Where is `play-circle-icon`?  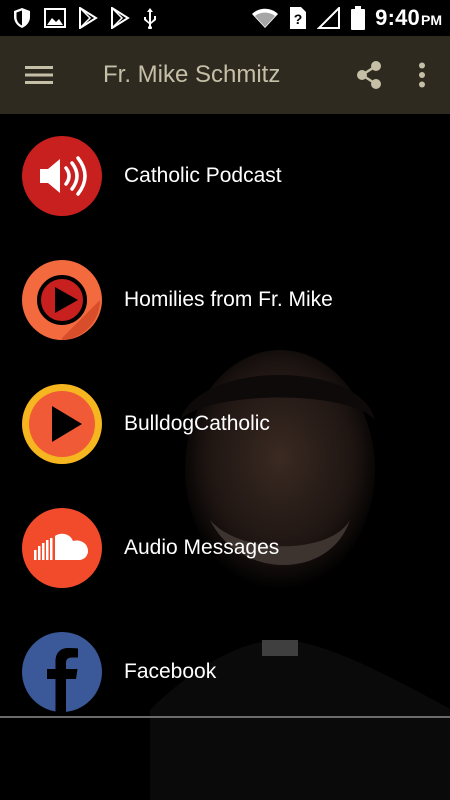 play-circle-icon is located at coordinates (62, 300).